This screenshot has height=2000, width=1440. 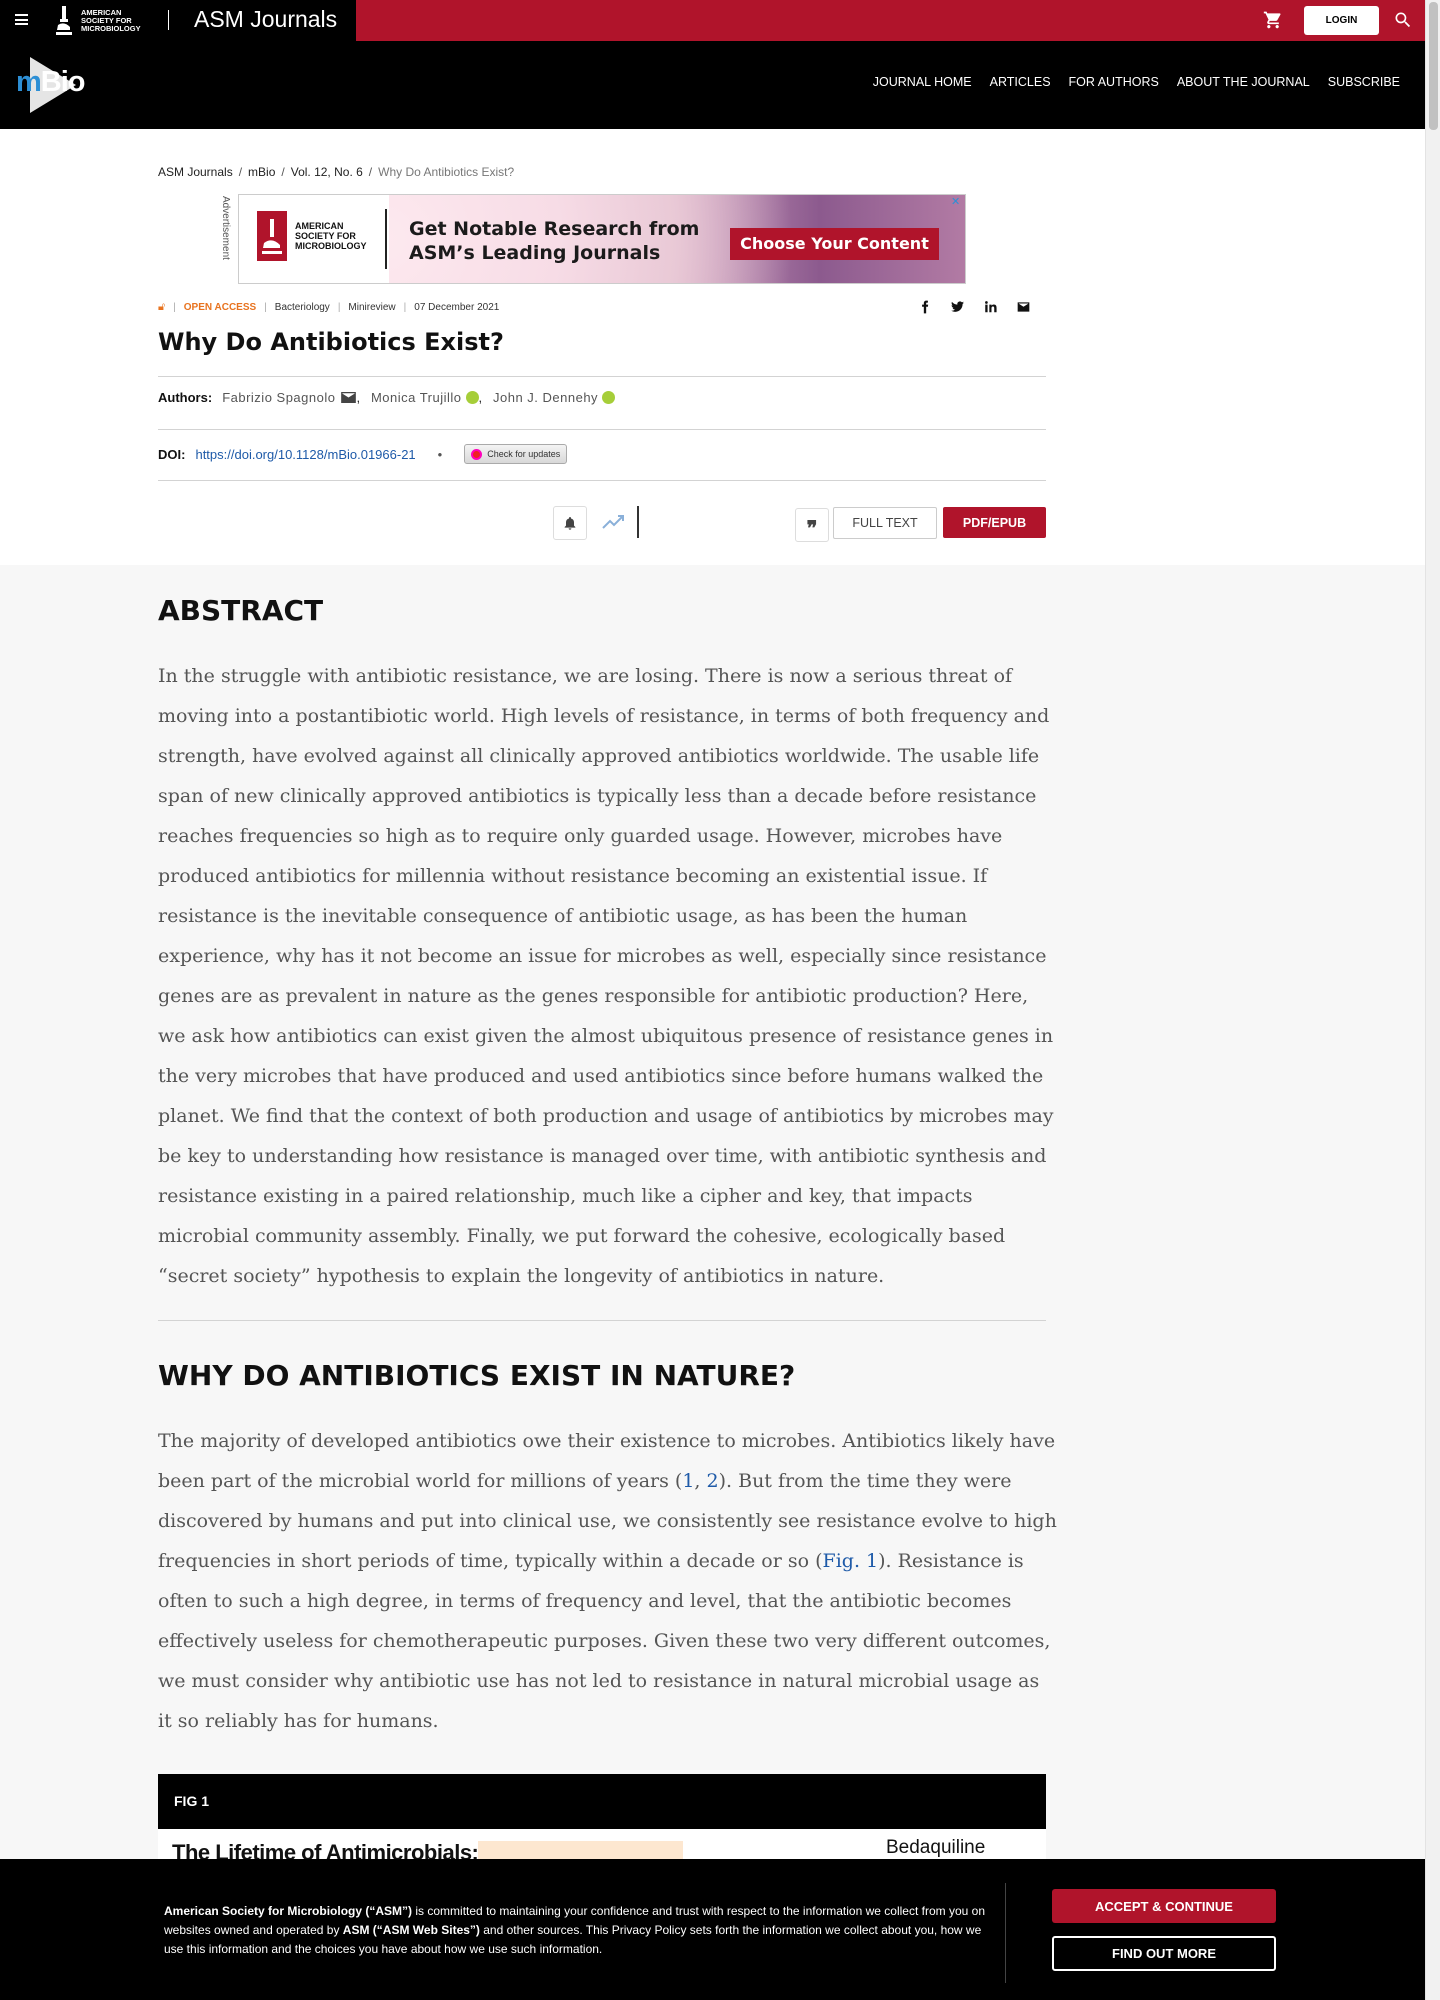 What do you see at coordinates (885, 523) in the screenshot?
I see `full-text-button: FULL TEXT` at bounding box center [885, 523].